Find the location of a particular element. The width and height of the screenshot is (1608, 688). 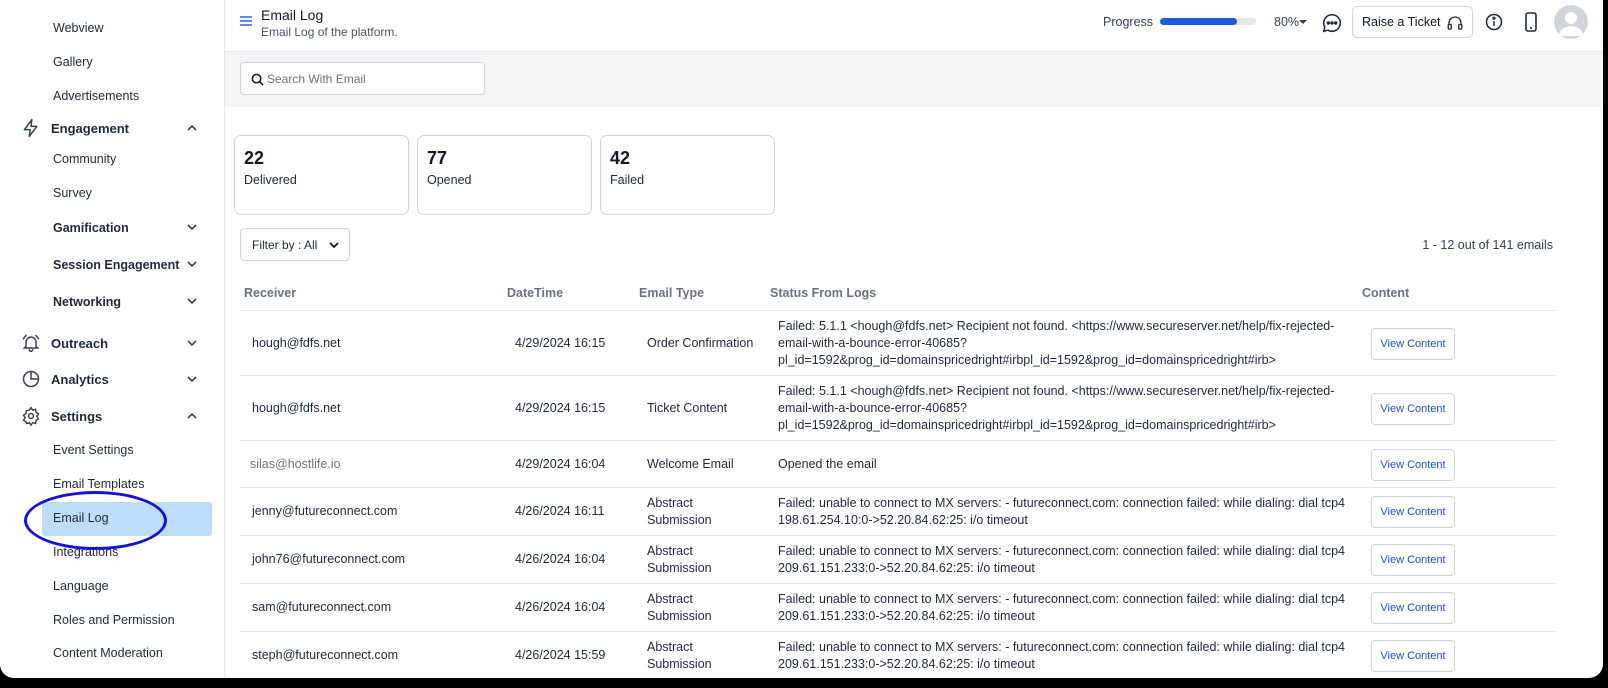

column-header-email-type: Email Type is located at coordinates (671, 293).